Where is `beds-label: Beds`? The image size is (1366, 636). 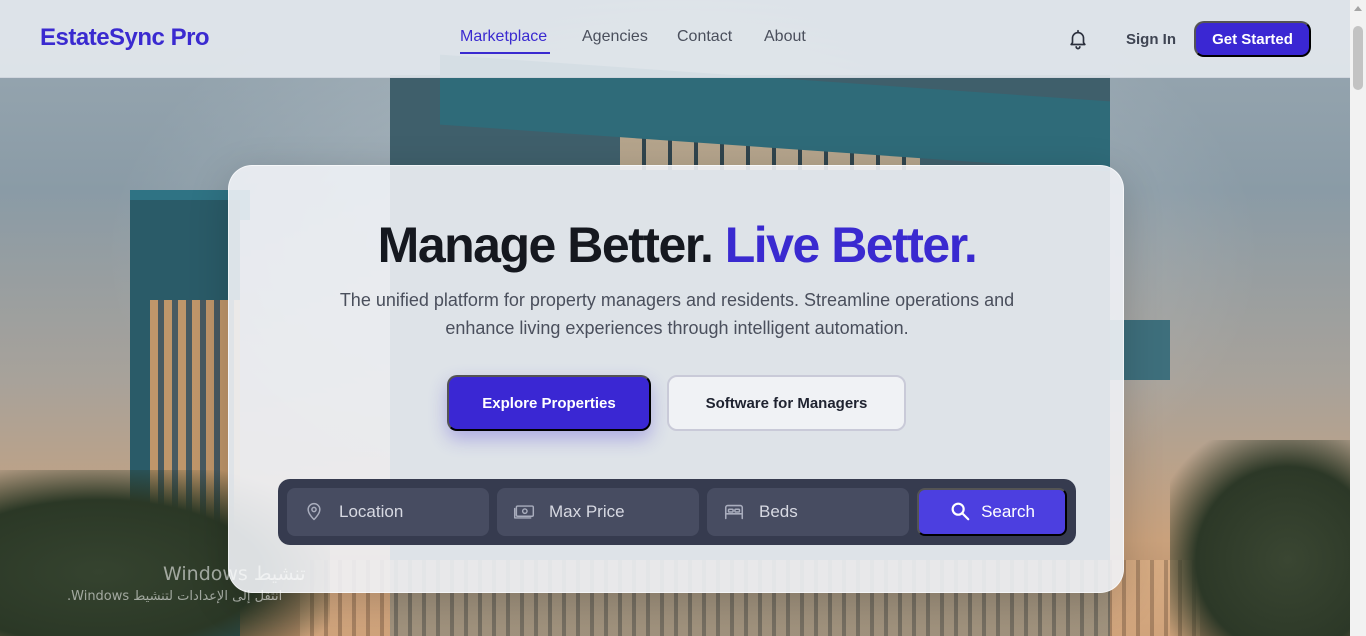
beds-label: Beds is located at coordinates (778, 511).